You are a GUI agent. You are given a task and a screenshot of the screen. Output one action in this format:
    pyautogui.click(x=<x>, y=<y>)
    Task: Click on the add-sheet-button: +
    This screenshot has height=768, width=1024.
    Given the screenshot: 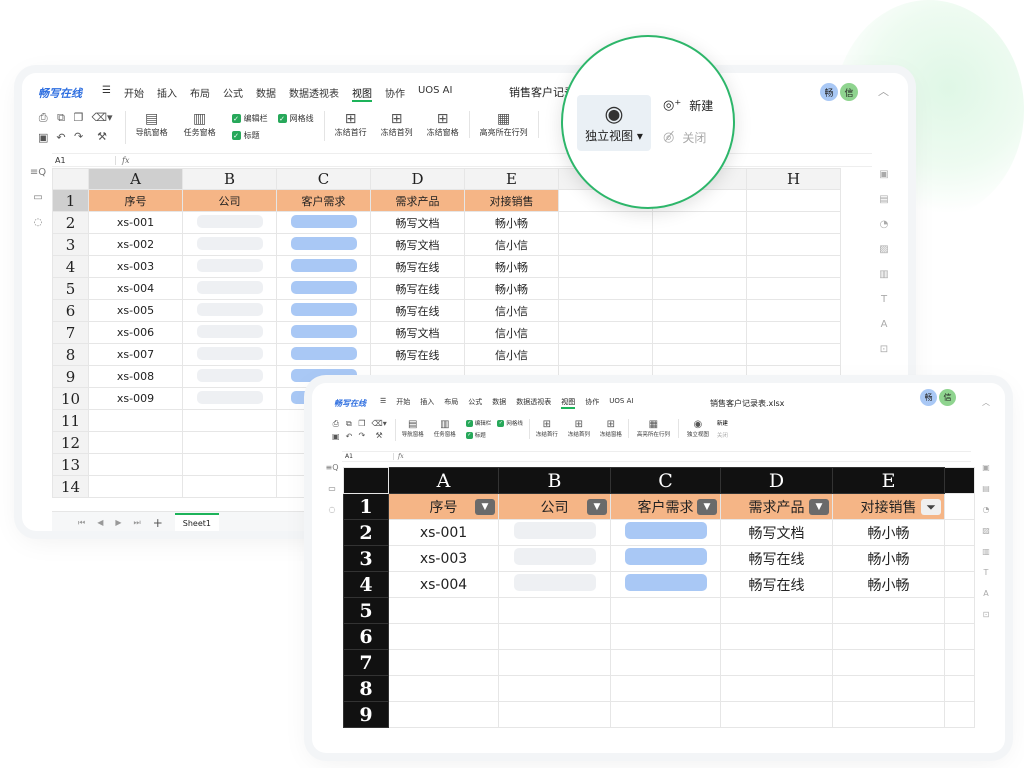 What is the action you would take?
    pyautogui.click(x=158, y=523)
    